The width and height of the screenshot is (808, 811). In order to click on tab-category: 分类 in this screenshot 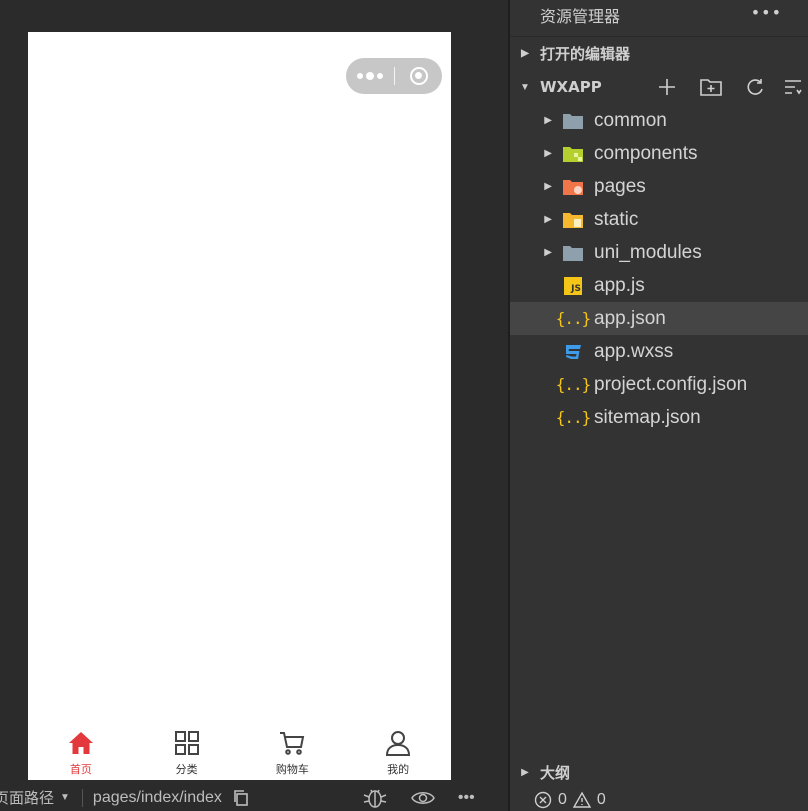, I will do `click(187, 753)`.